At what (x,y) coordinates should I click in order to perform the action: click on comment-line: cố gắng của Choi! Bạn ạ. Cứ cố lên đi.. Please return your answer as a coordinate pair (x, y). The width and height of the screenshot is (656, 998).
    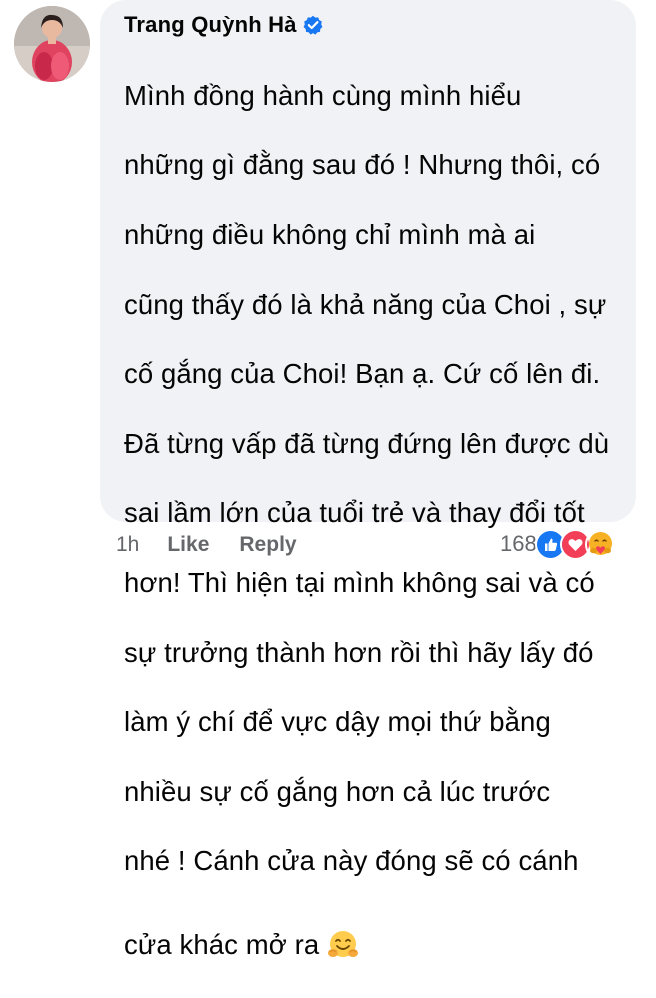
    Looking at the image, I should click on (362, 374).